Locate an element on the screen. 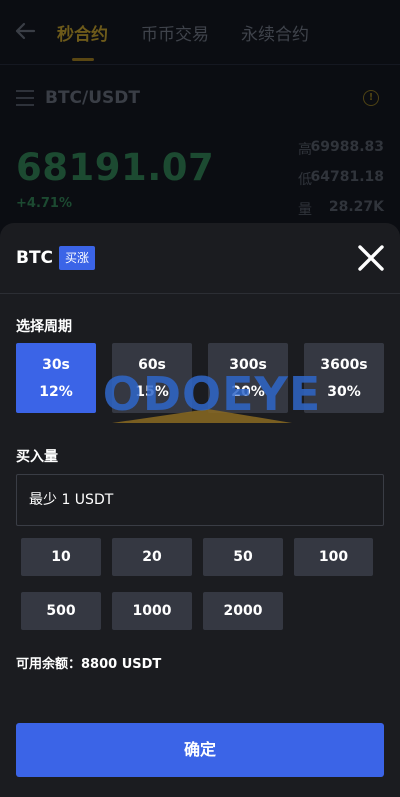 The height and width of the screenshot is (797, 400). sheet-divider is located at coordinates (200, 293).